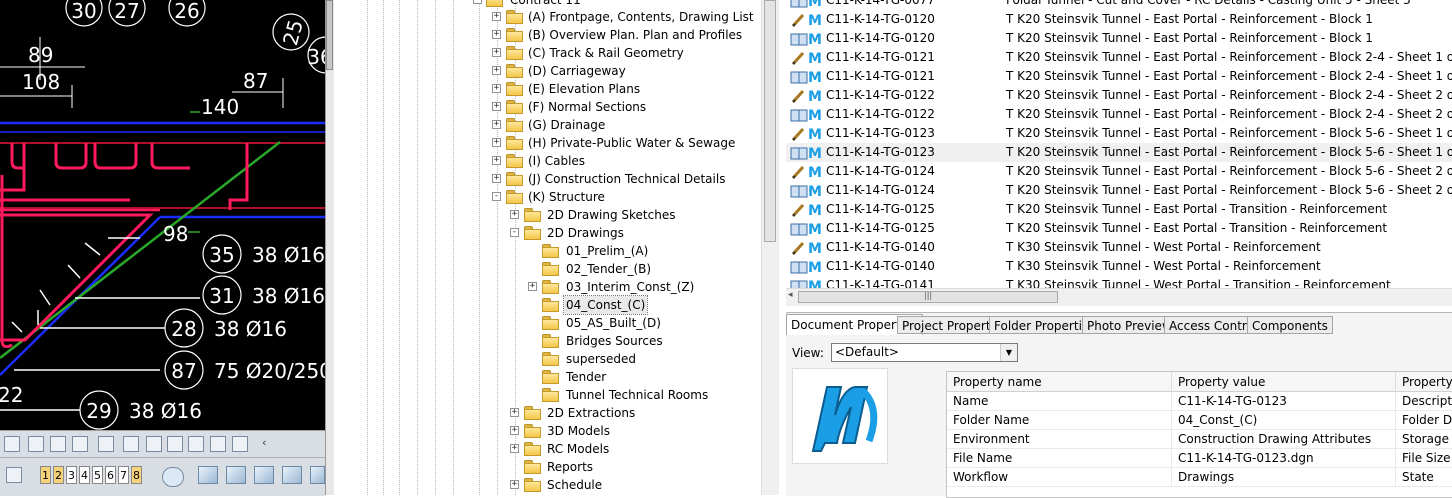  What do you see at coordinates (110, 475) in the screenshot?
I see `view-button-6: 6` at bounding box center [110, 475].